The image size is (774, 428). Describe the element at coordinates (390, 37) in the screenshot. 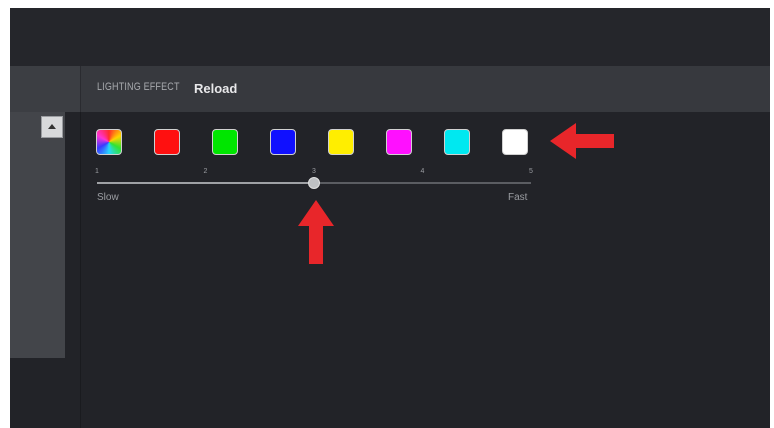

I see `top-bar` at that location.